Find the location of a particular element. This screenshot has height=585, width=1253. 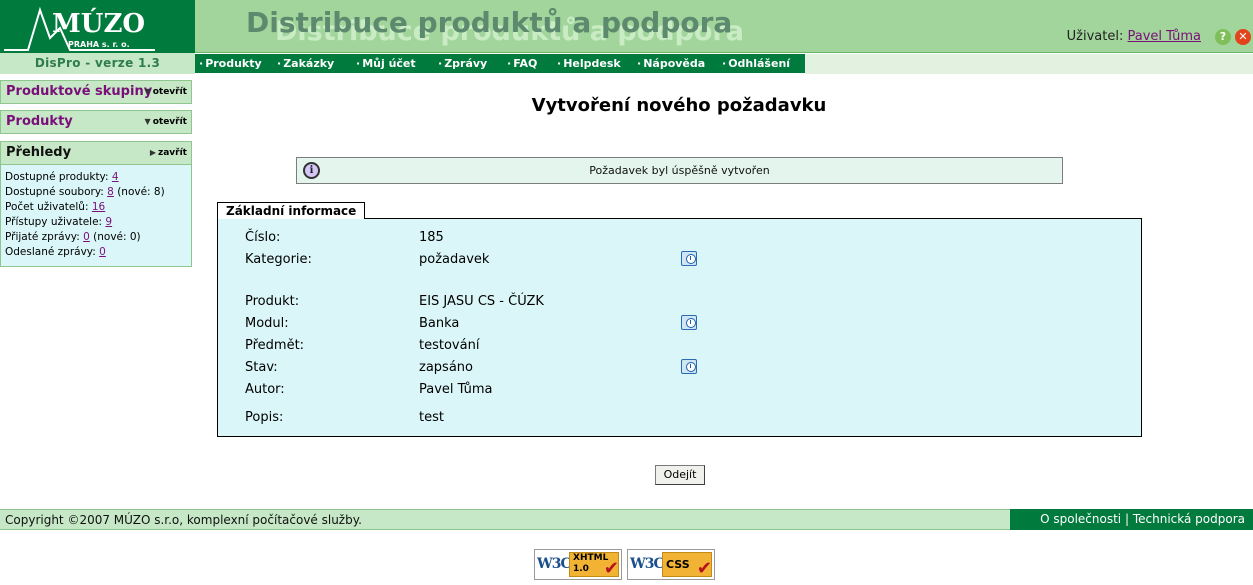

field-label-cislo: Číslo: is located at coordinates (263, 237).